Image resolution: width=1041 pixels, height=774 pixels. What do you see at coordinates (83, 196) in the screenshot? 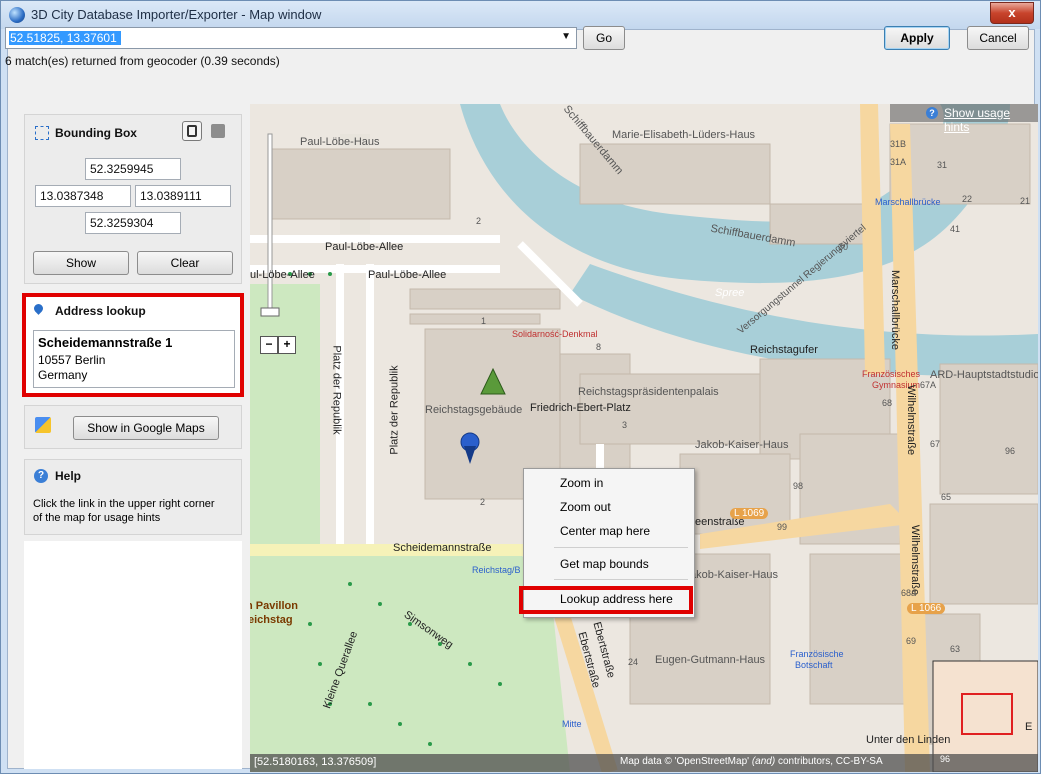
I see `bbox-west-field: 13.0387348` at bounding box center [83, 196].